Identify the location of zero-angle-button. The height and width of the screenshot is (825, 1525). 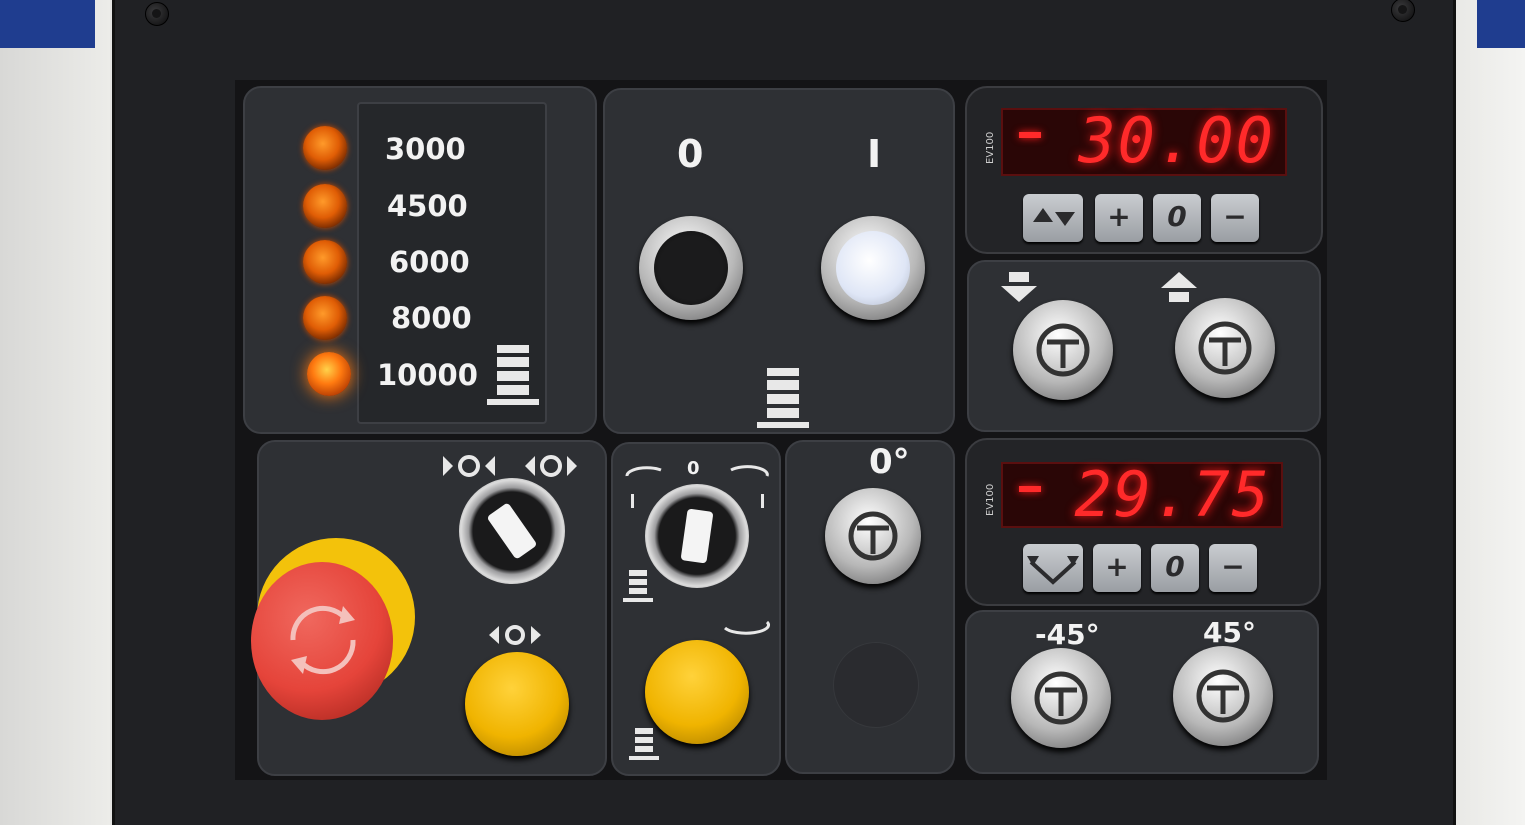
(873, 536).